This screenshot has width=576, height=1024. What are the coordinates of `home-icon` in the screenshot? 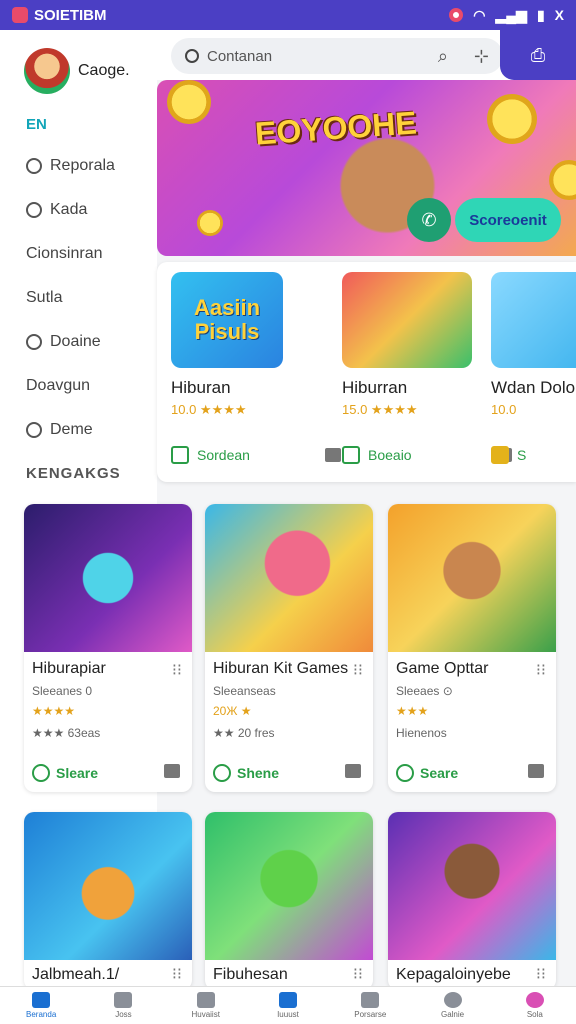 It's located at (41, 1000).